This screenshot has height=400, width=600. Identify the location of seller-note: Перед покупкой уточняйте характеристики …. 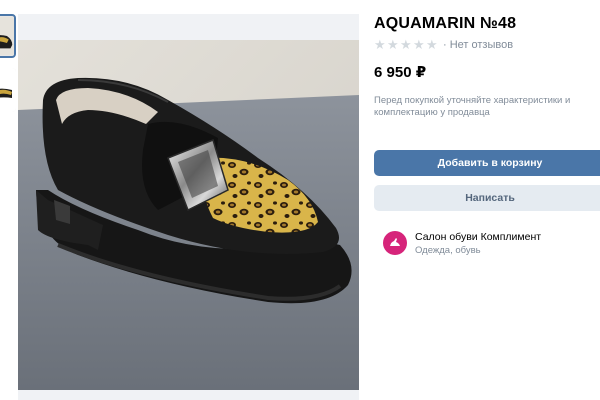
(472, 106).